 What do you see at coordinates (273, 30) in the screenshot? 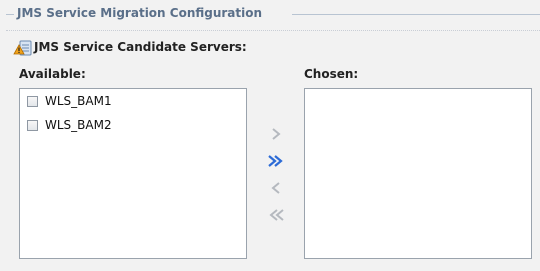
I see `section-divider` at bounding box center [273, 30].